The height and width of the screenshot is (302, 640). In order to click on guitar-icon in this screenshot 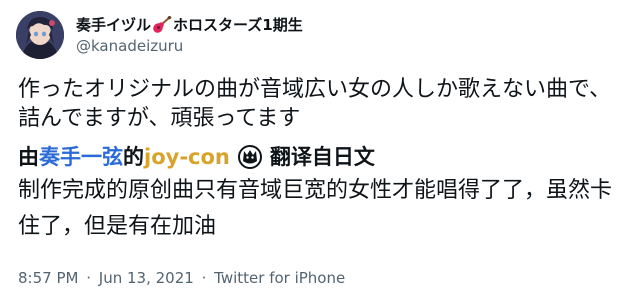, I will do `click(162, 24)`.